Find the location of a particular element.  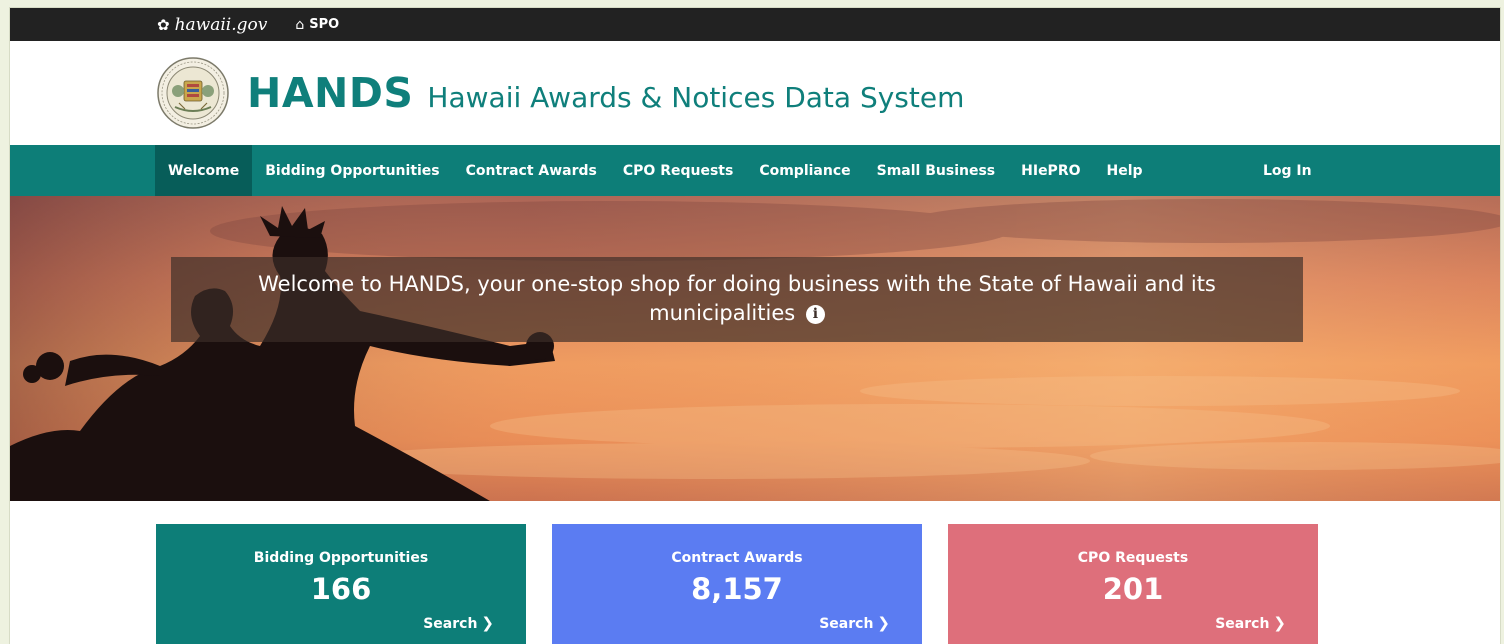

site-title: HANDS is located at coordinates (330, 93).